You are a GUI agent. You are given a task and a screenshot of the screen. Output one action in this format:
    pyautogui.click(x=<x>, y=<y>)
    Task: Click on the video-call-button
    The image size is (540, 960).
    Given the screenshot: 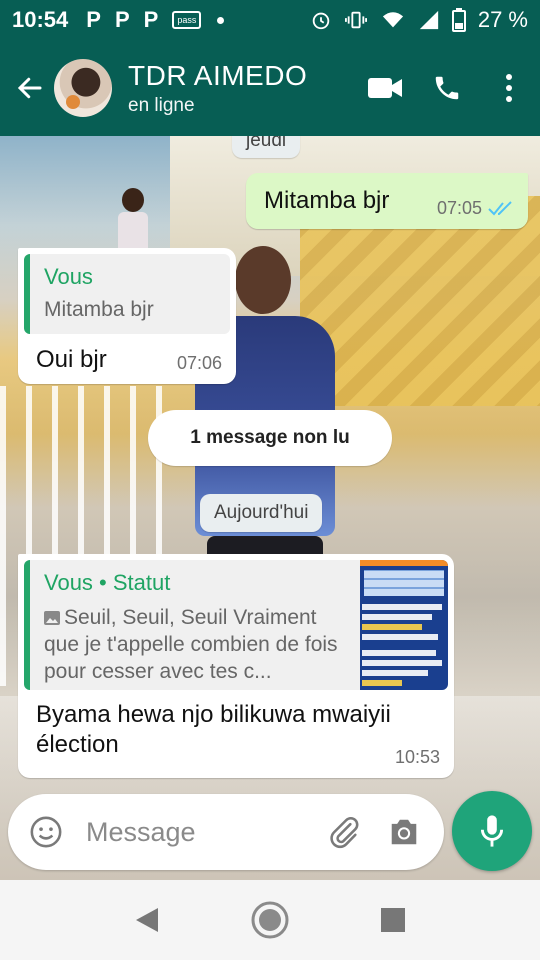 What is the action you would take?
    pyautogui.click(x=385, y=88)
    